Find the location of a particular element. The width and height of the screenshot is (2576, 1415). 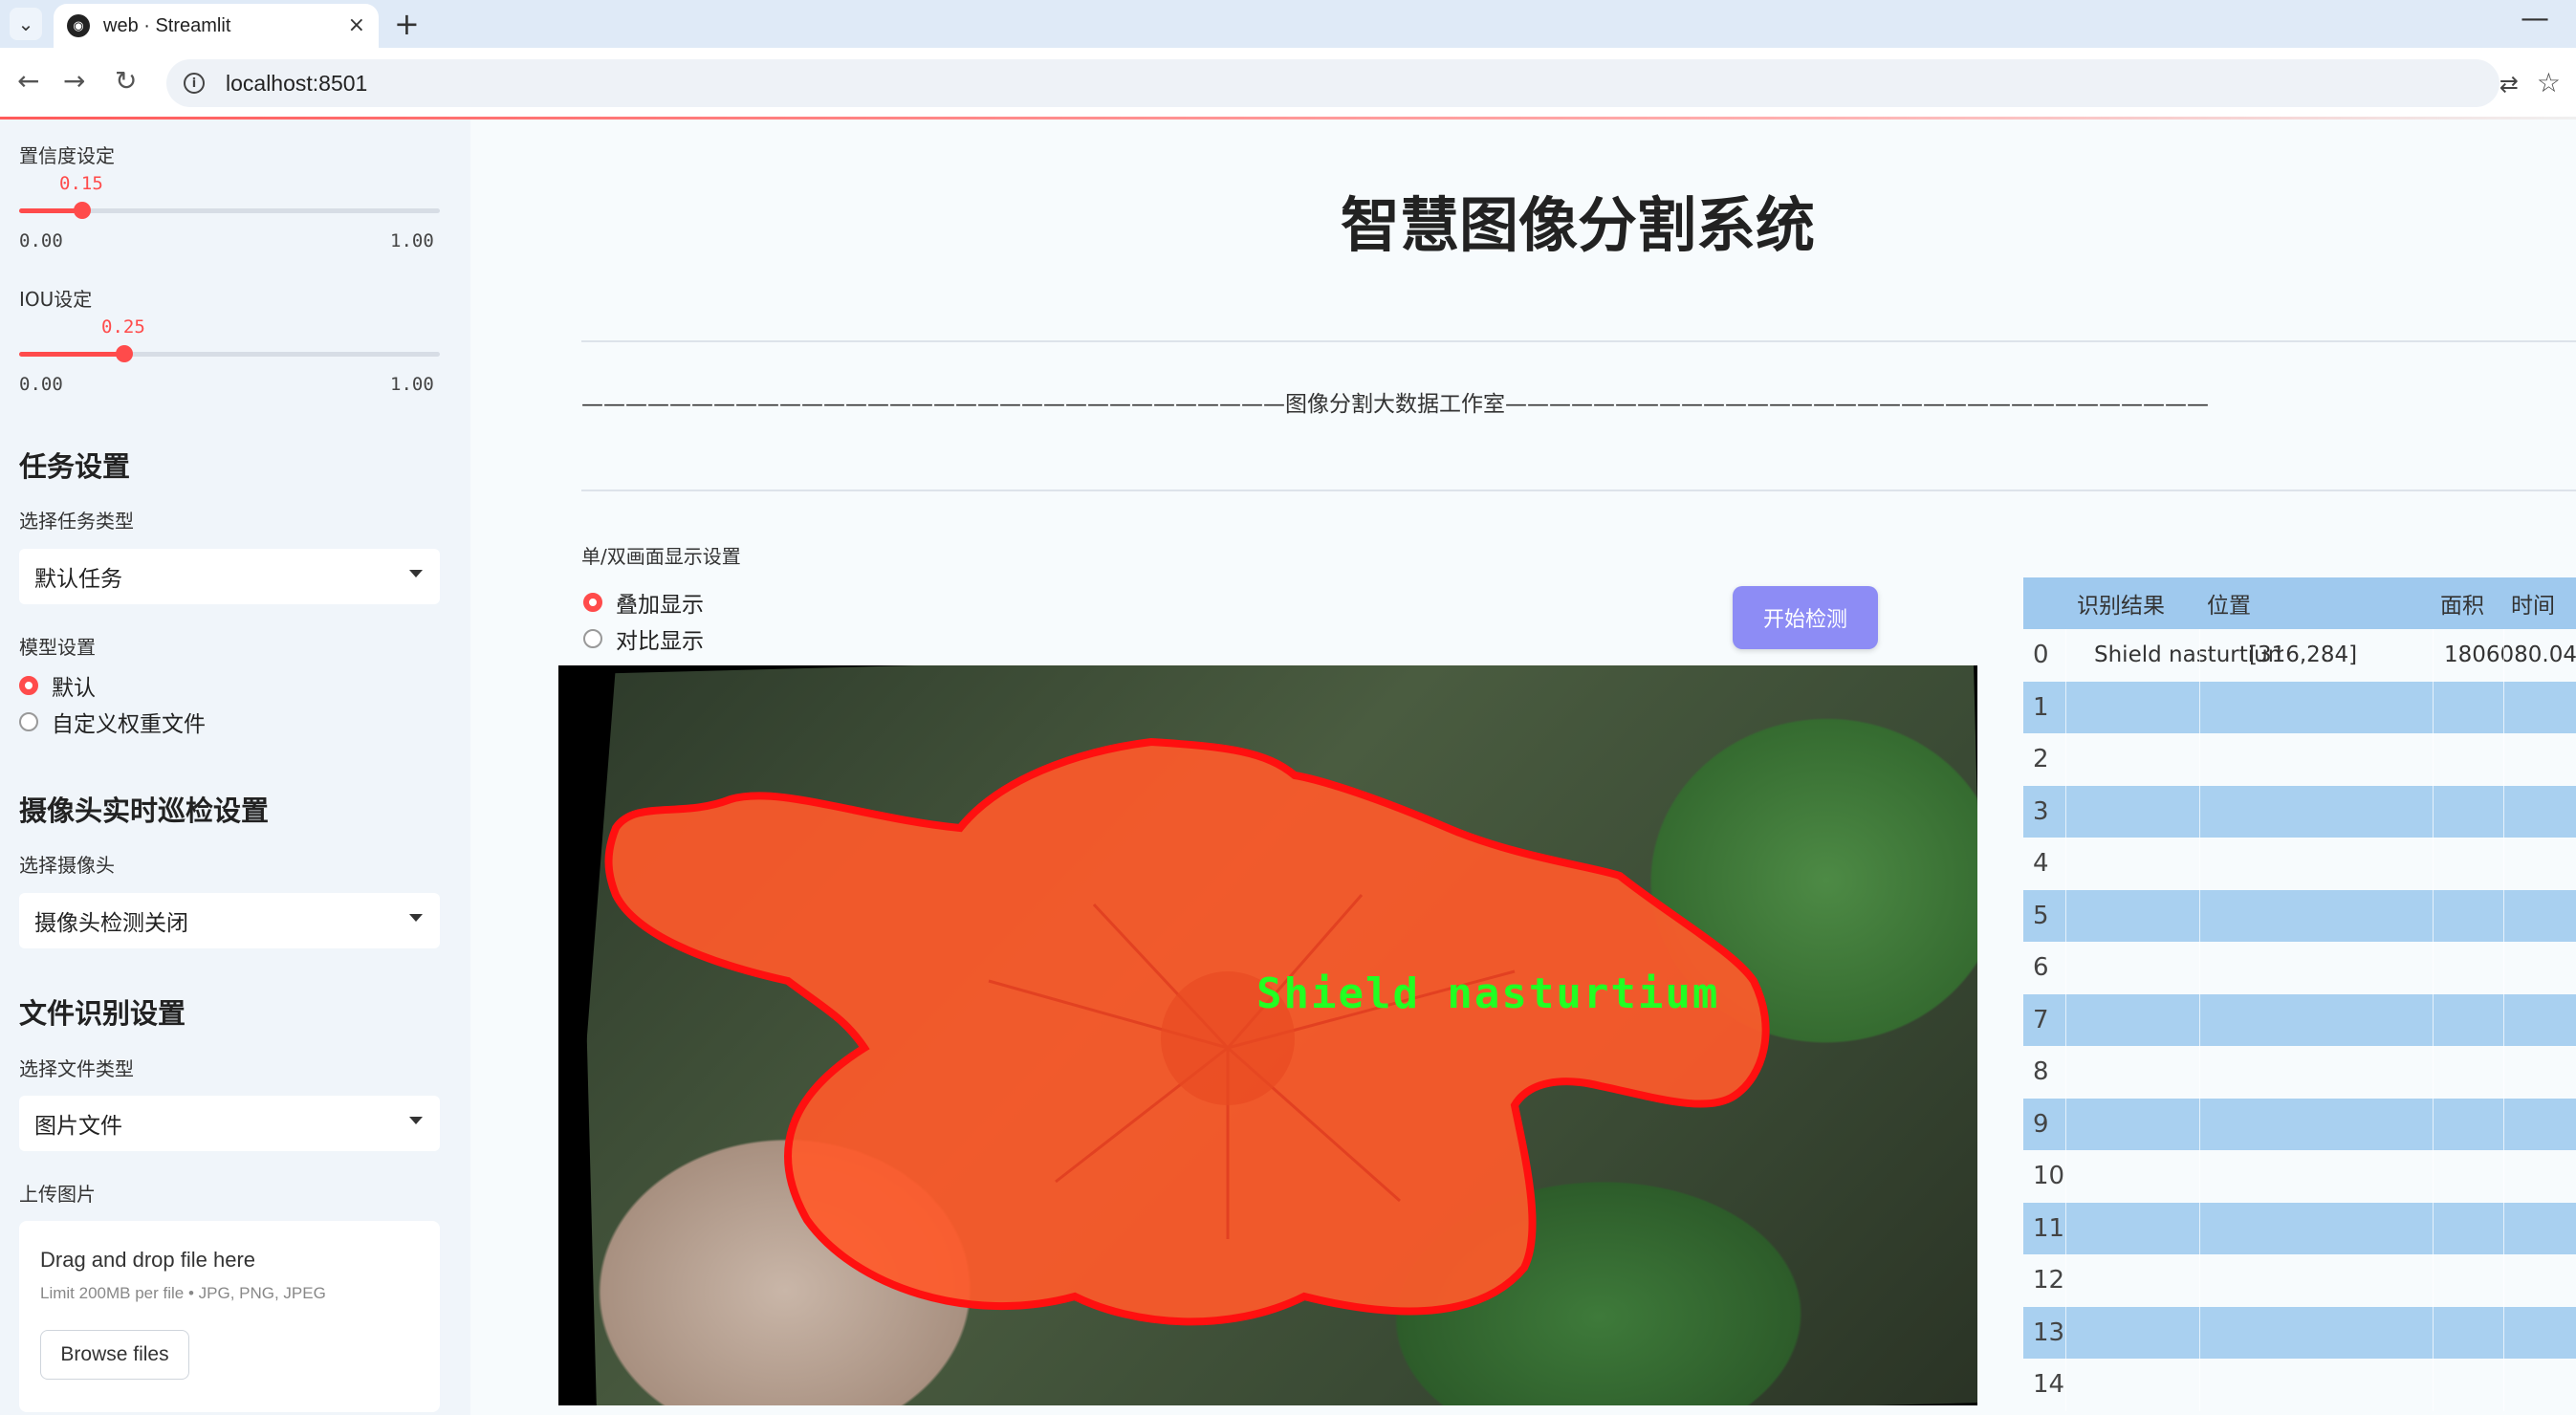

model-option-custom: 自定义权重文件 is located at coordinates (112, 722).